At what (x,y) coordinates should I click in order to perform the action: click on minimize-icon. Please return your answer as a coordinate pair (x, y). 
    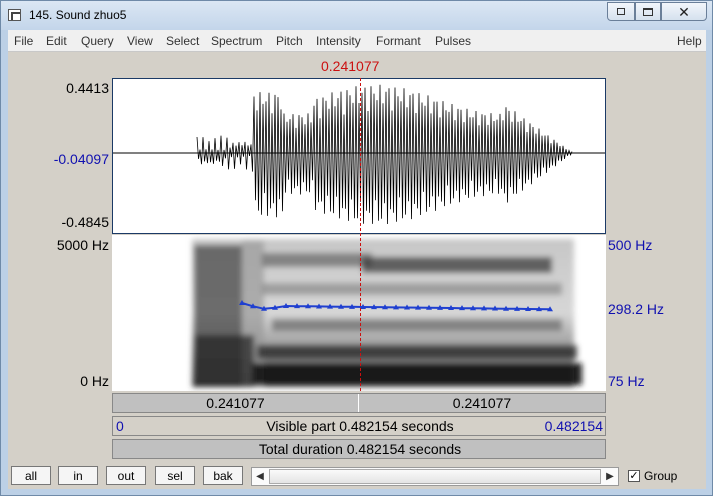
    Looking at the image, I should click on (621, 11).